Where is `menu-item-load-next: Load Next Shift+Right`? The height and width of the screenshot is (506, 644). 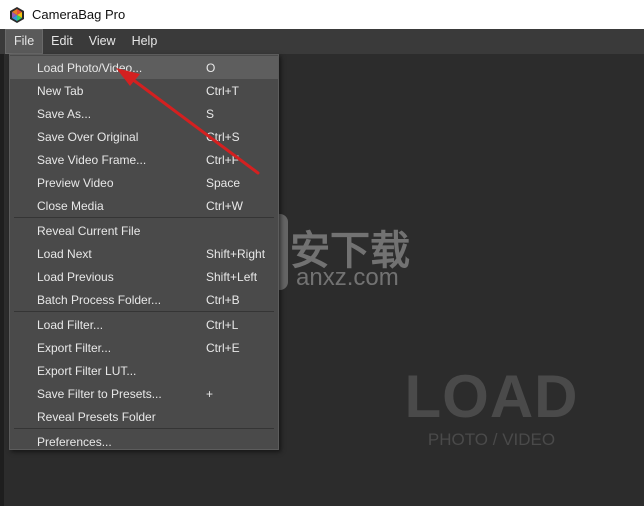
menu-item-load-next: Load Next Shift+Right is located at coordinates (144, 253).